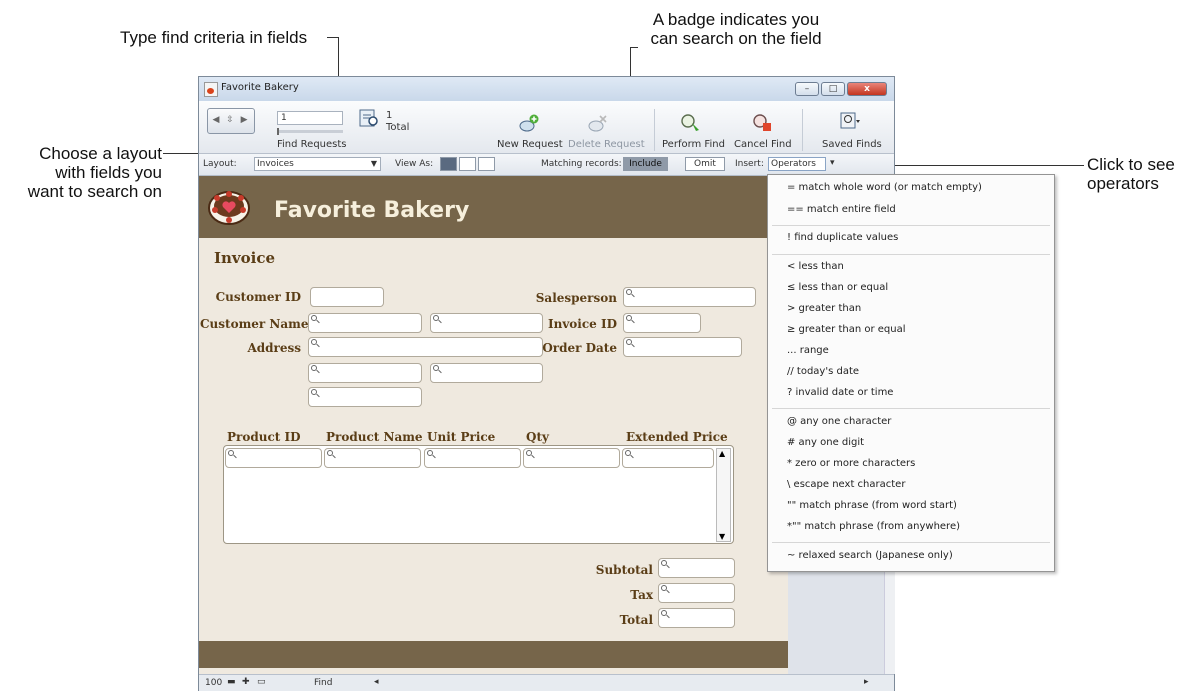  What do you see at coordinates (546, 89) in the screenshot?
I see `title-bar: Favorite Bakery – □ x` at bounding box center [546, 89].